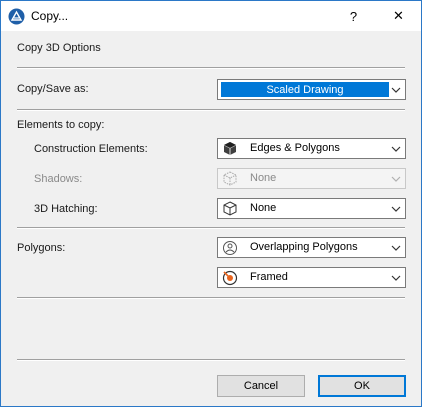 Image resolution: width=422 pixels, height=407 pixels. I want to click on construction-value: Edges & Polygons, so click(295, 148).